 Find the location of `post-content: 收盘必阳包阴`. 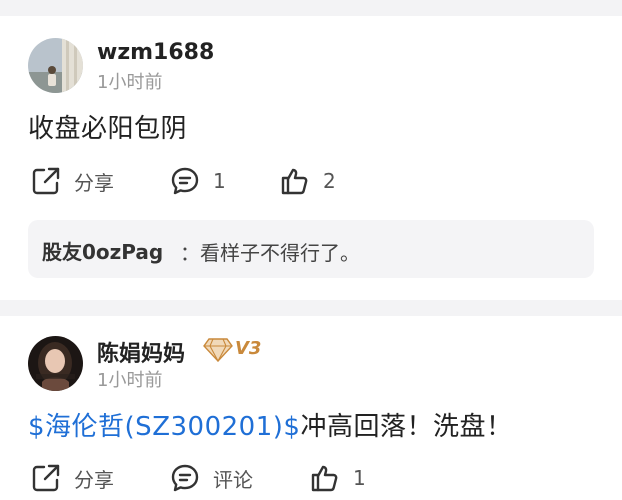

post-content: 收盘必阳包阴 is located at coordinates (108, 129).